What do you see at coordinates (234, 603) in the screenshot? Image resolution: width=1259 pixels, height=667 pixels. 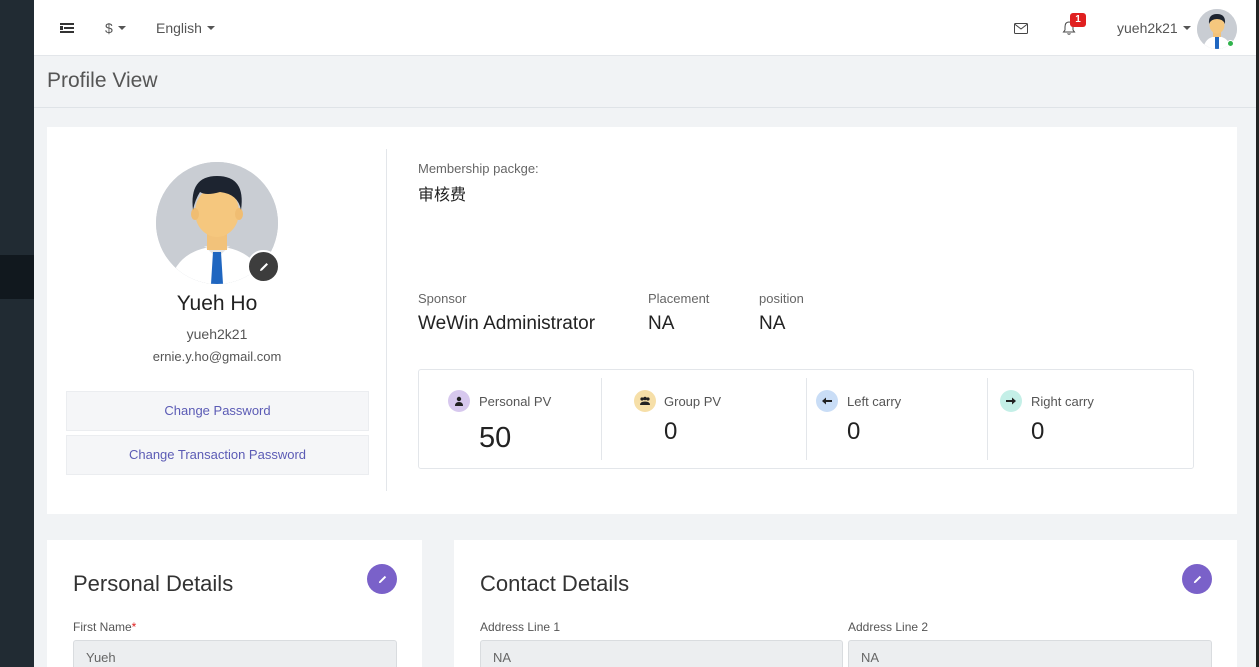 I see `personal-details-card: Personal Details First Name* Yueh` at bounding box center [234, 603].